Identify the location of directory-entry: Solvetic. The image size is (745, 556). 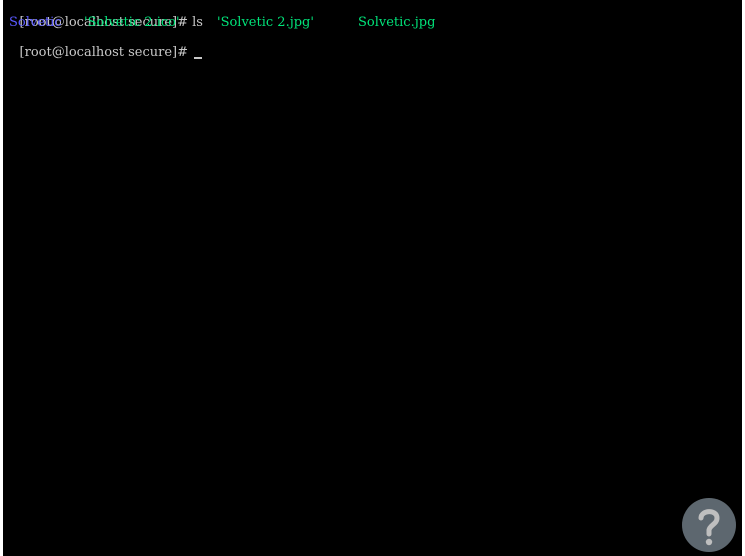
(35, 22).